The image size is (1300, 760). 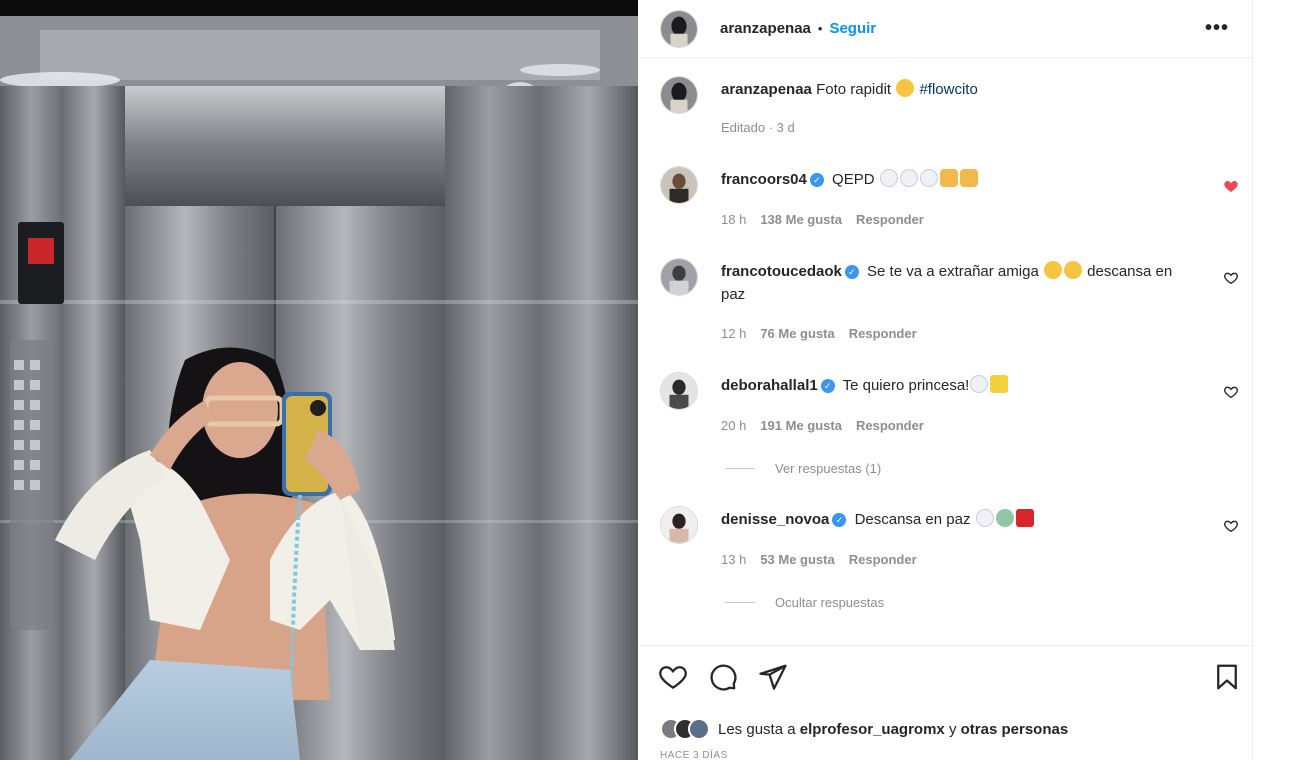 What do you see at coordinates (830, 602) in the screenshot?
I see `hide-replies-label: Ocultar respuestas` at bounding box center [830, 602].